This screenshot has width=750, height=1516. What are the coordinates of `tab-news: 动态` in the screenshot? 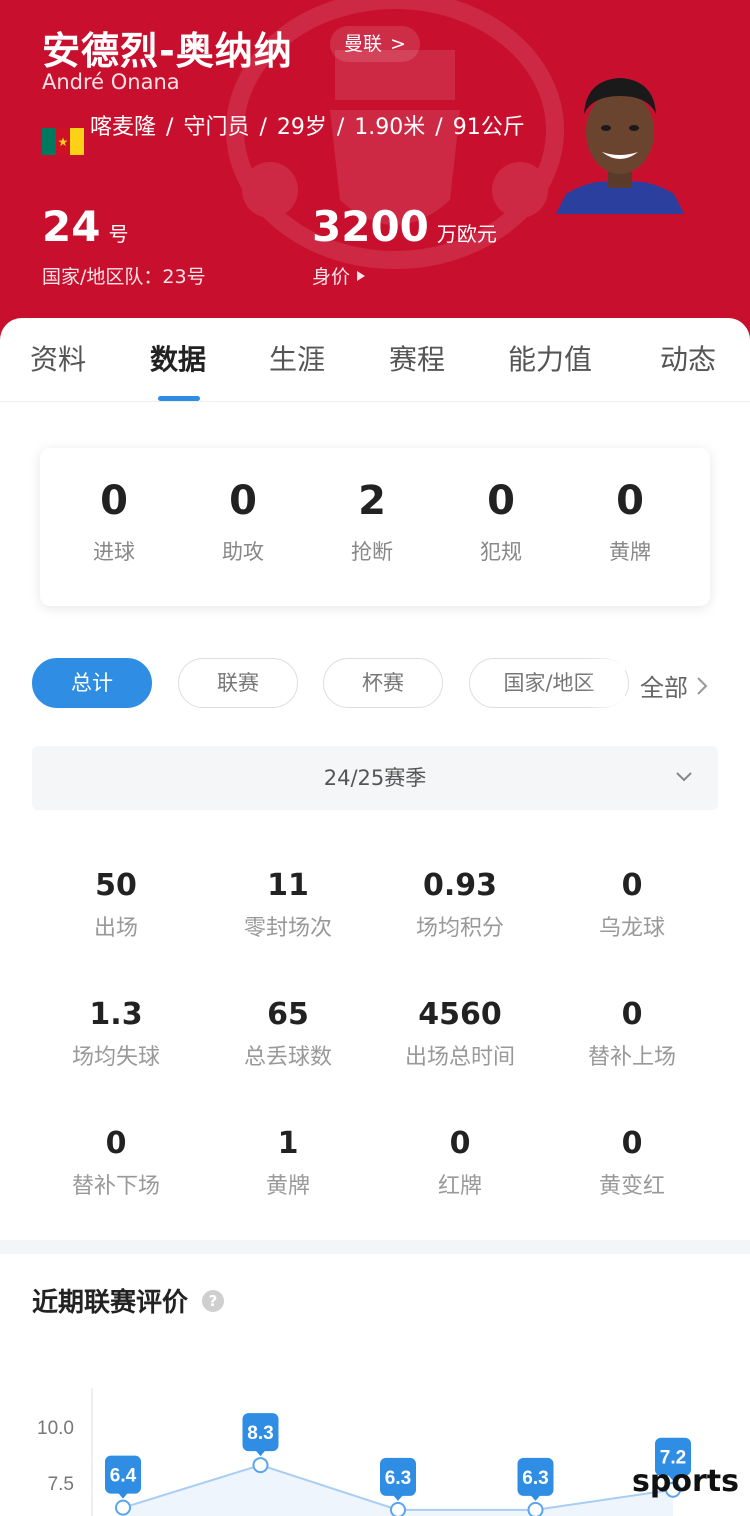 It's located at (688, 358).